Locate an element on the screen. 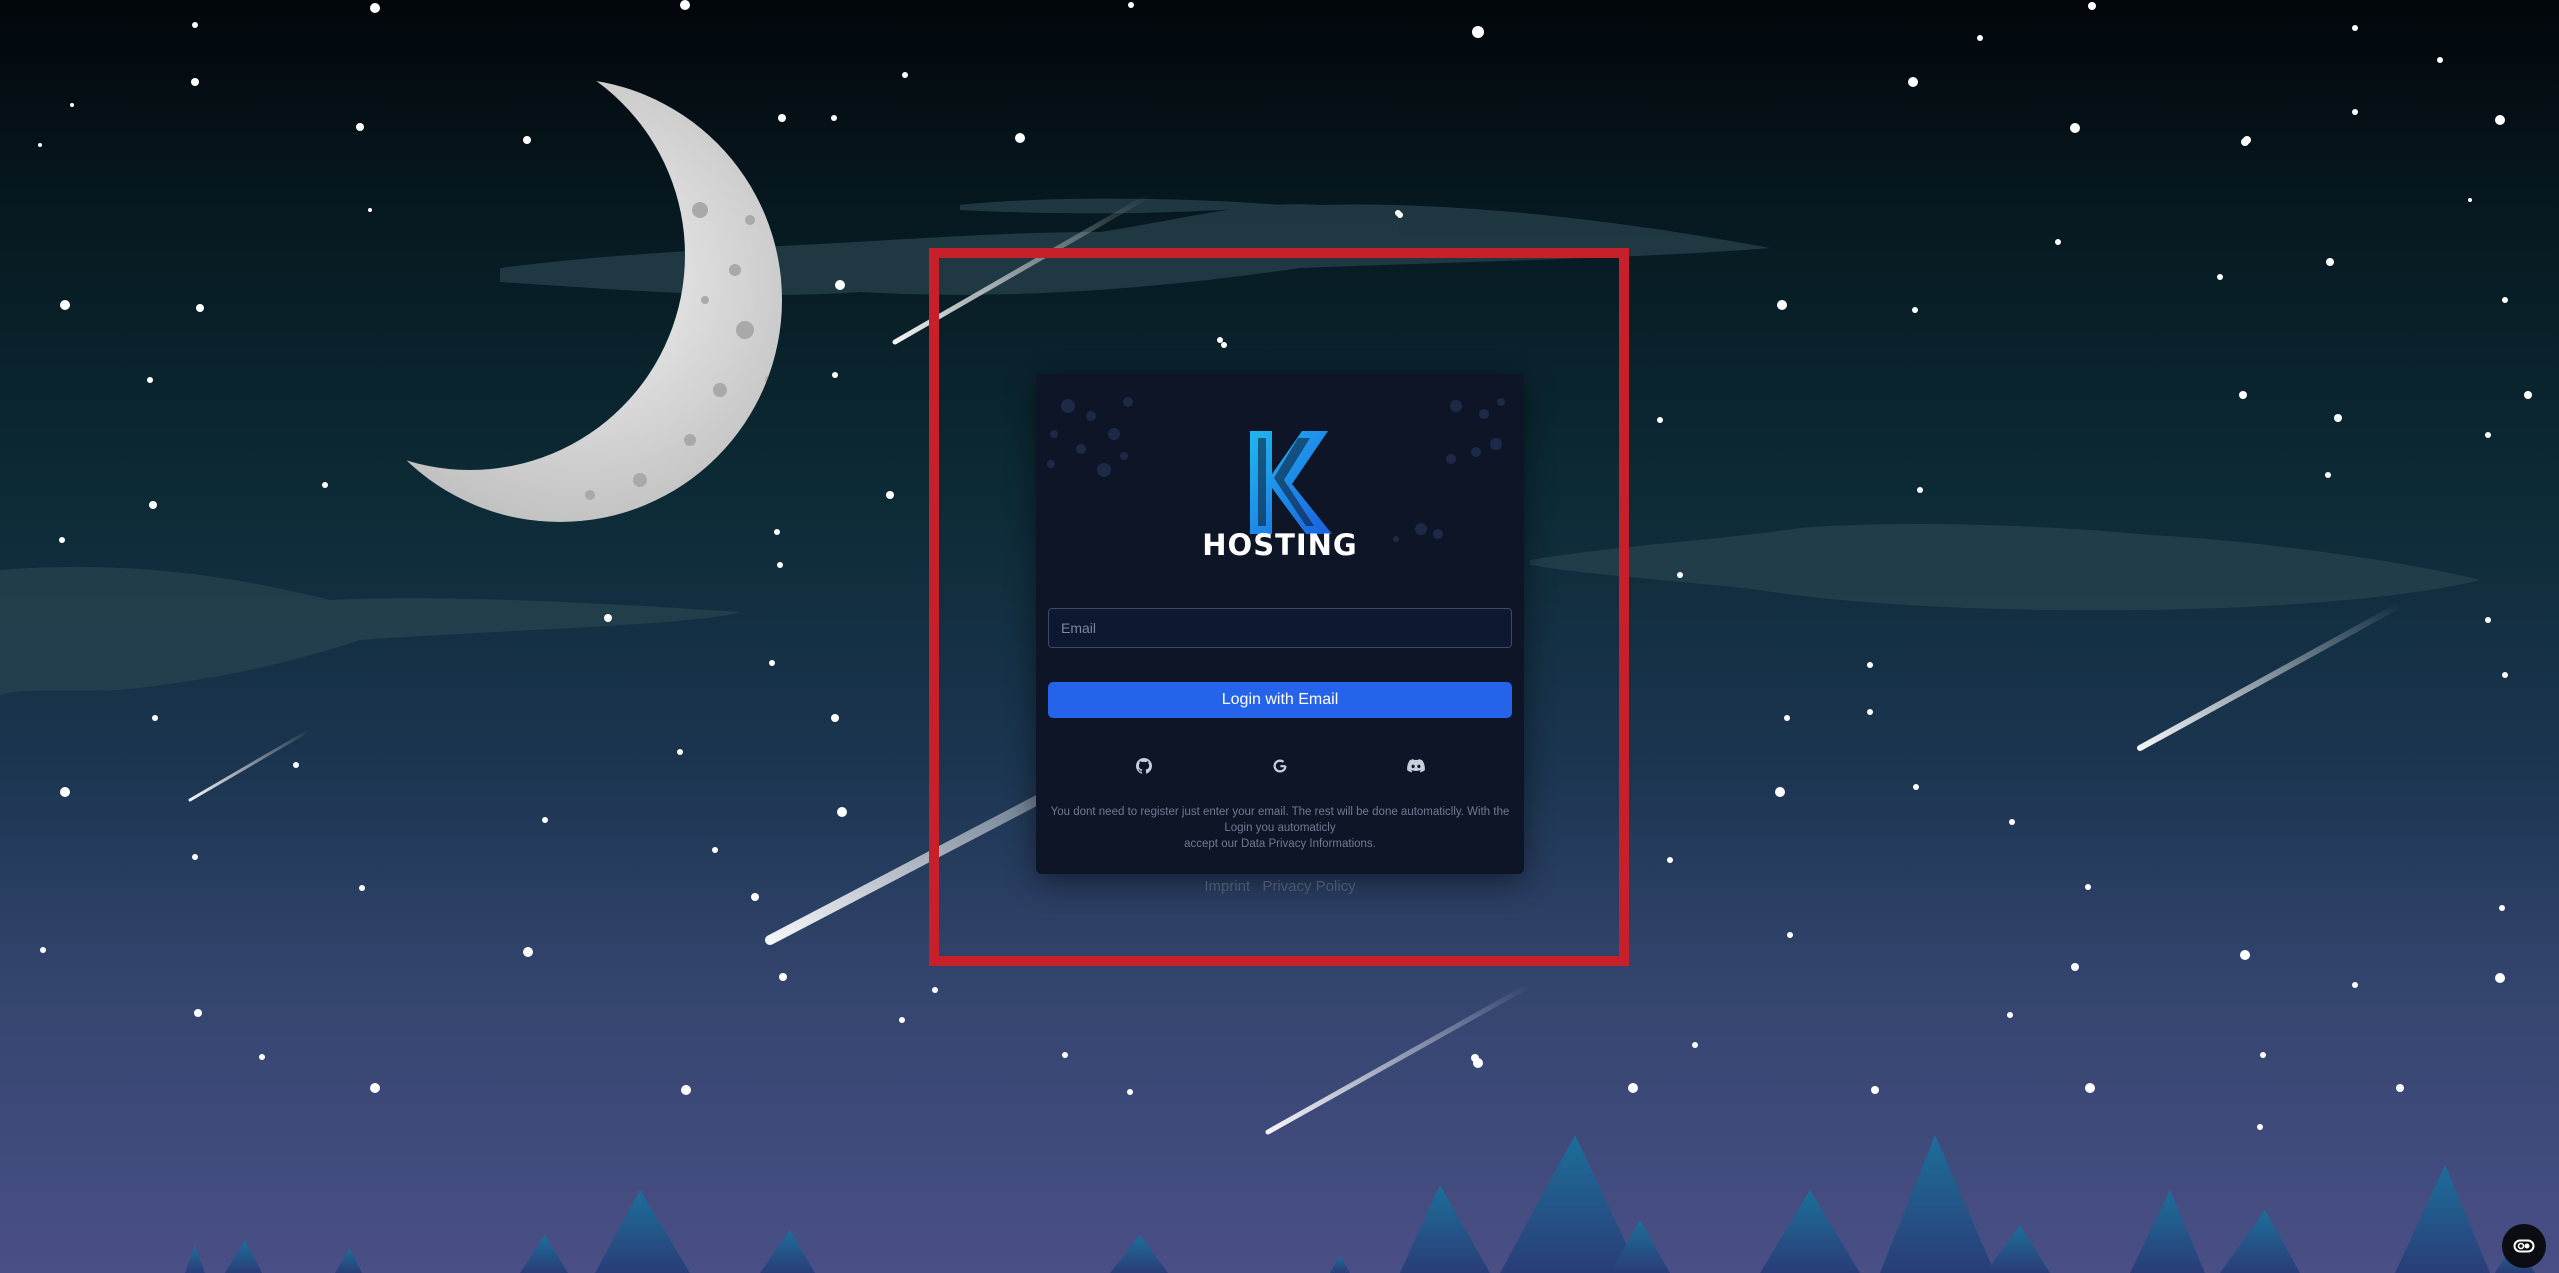 Image resolution: width=2559 pixels, height=1273 pixels. pine-trees is located at coordinates (1360, 1204).